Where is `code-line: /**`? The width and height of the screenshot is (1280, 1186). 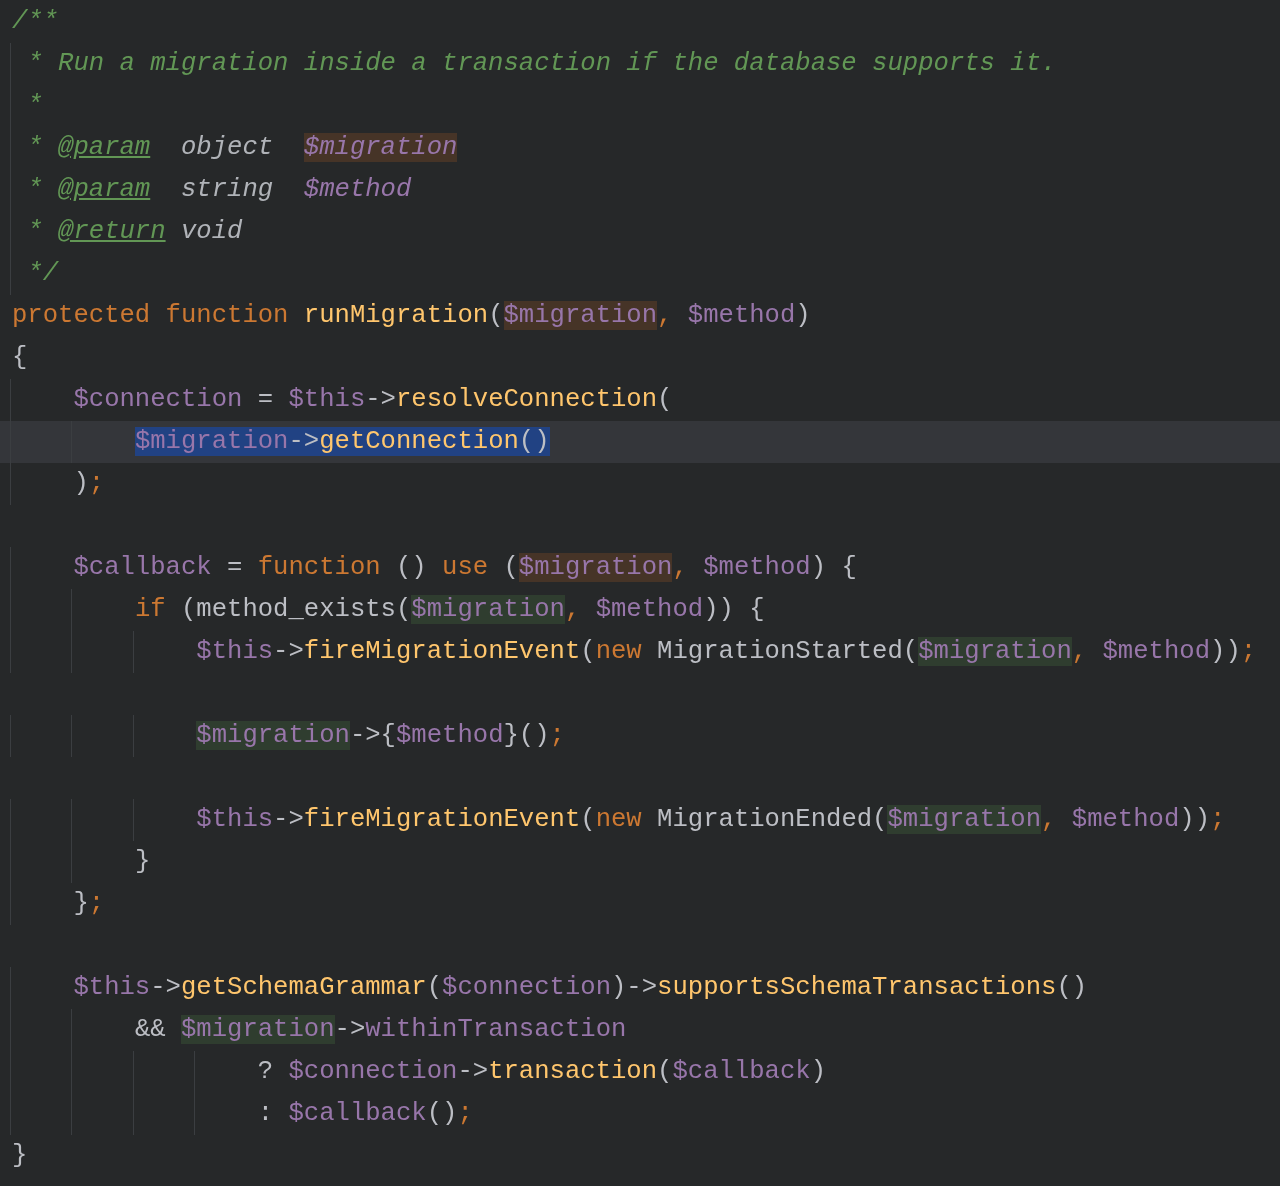
code-line: /** is located at coordinates (35, 22).